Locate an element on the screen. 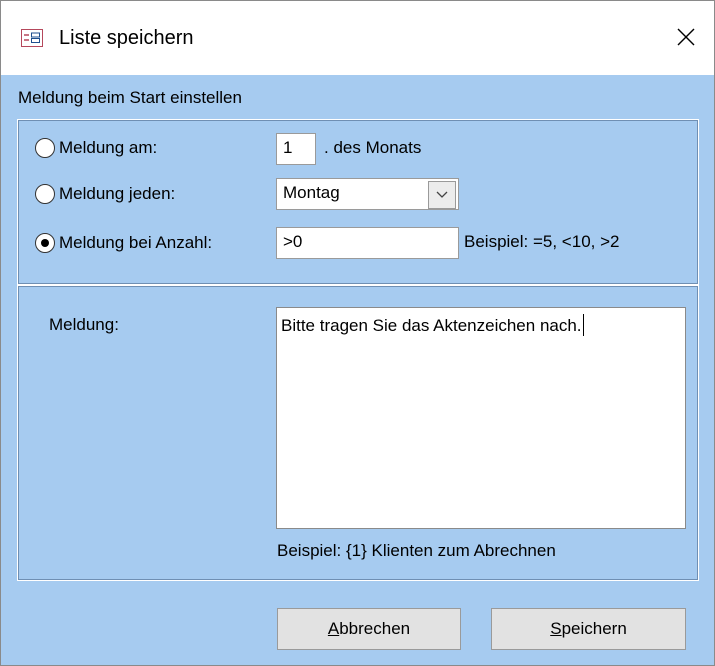 The image size is (715, 666). cancel-button-label: bbrechen is located at coordinates (375, 628).